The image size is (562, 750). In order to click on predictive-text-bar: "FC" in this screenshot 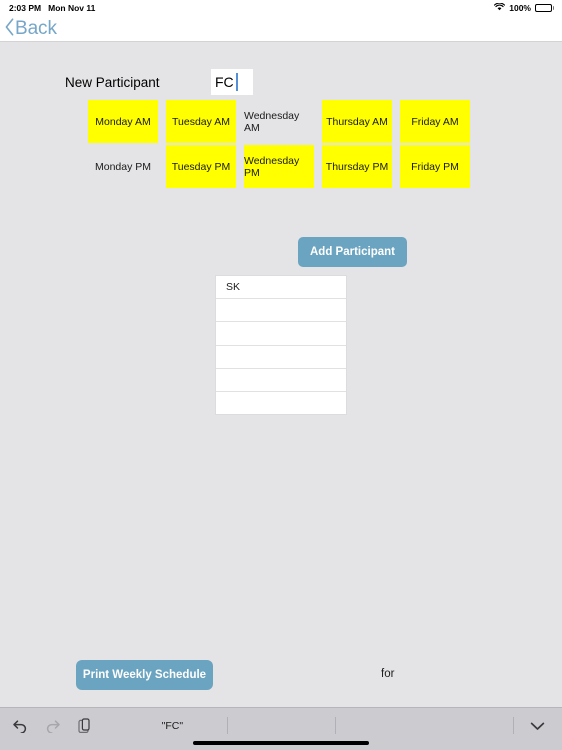, I will do `click(281, 725)`.